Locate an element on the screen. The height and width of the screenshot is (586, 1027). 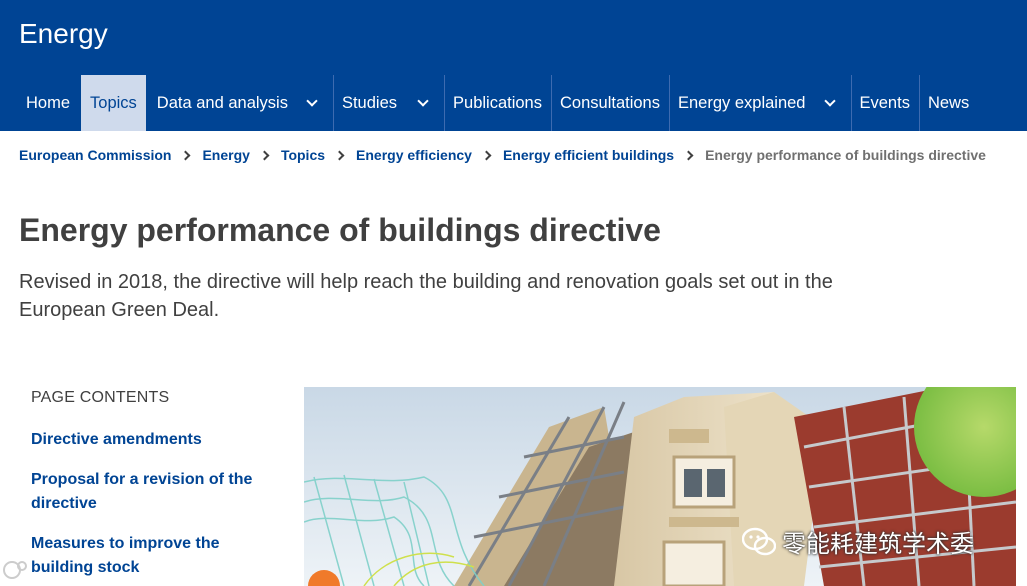
nav-studies: Studies is located at coordinates (388, 103).